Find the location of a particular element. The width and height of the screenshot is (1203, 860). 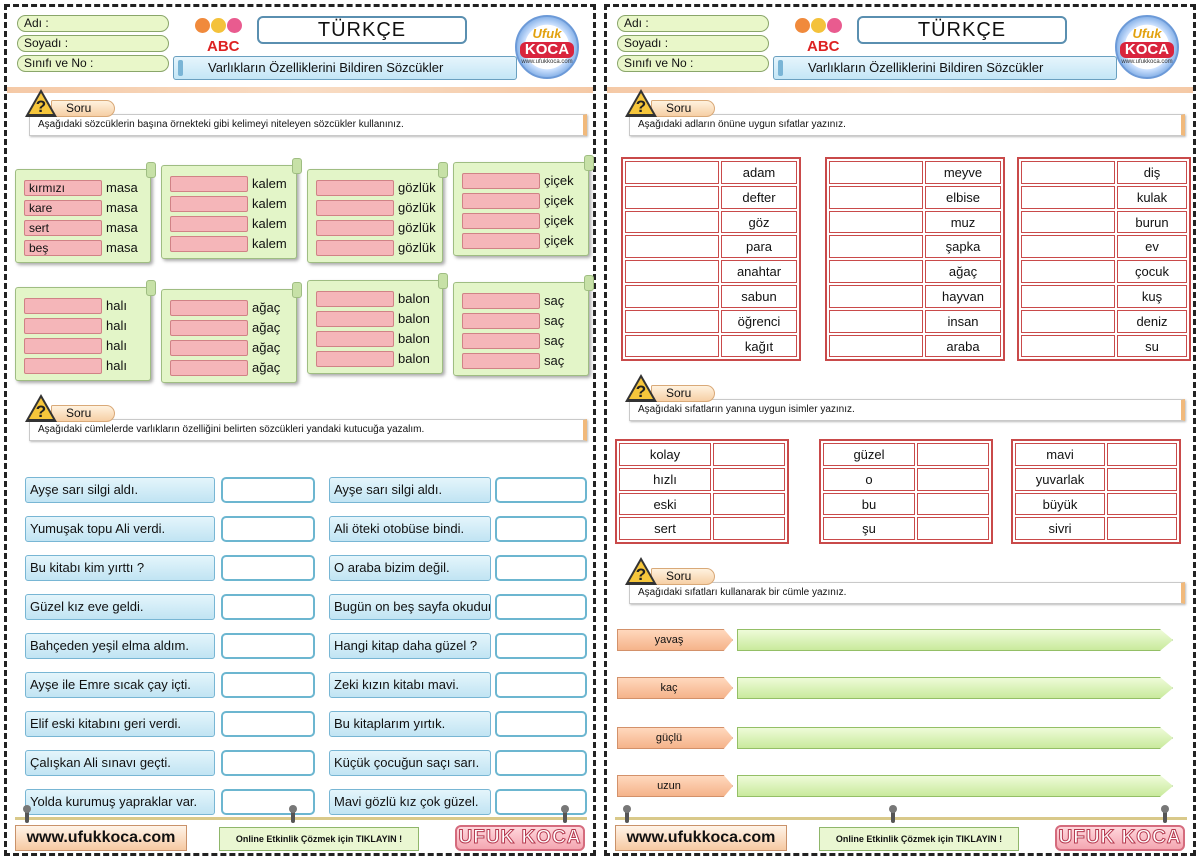

table-row: öğrenci is located at coordinates (711, 321).